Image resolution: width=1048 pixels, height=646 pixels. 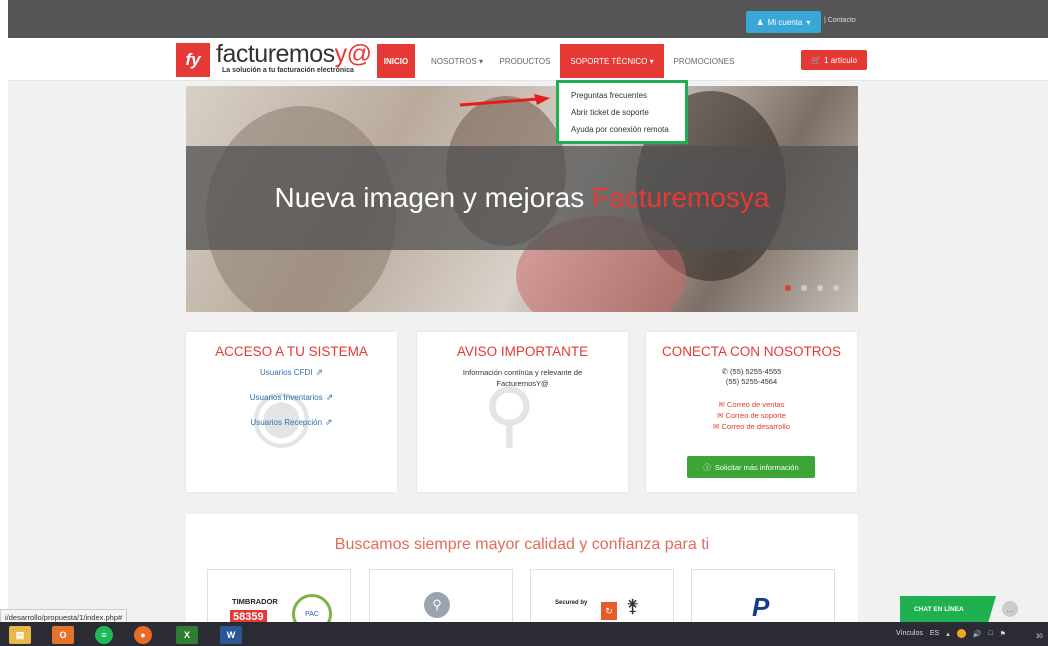 What do you see at coordinates (948, 634) in the screenshot?
I see `tray-up-arrow-icon: ▴` at bounding box center [948, 634].